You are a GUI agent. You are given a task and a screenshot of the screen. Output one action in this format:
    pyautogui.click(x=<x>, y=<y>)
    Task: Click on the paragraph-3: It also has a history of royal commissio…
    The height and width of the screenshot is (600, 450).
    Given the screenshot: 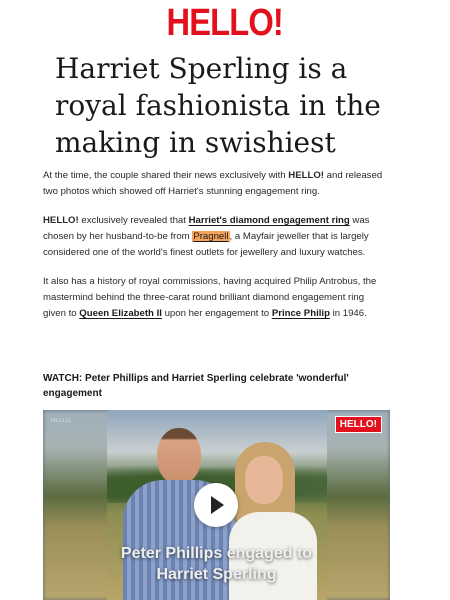 What is the action you would take?
    pyautogui.click(x=210, y=297)
    